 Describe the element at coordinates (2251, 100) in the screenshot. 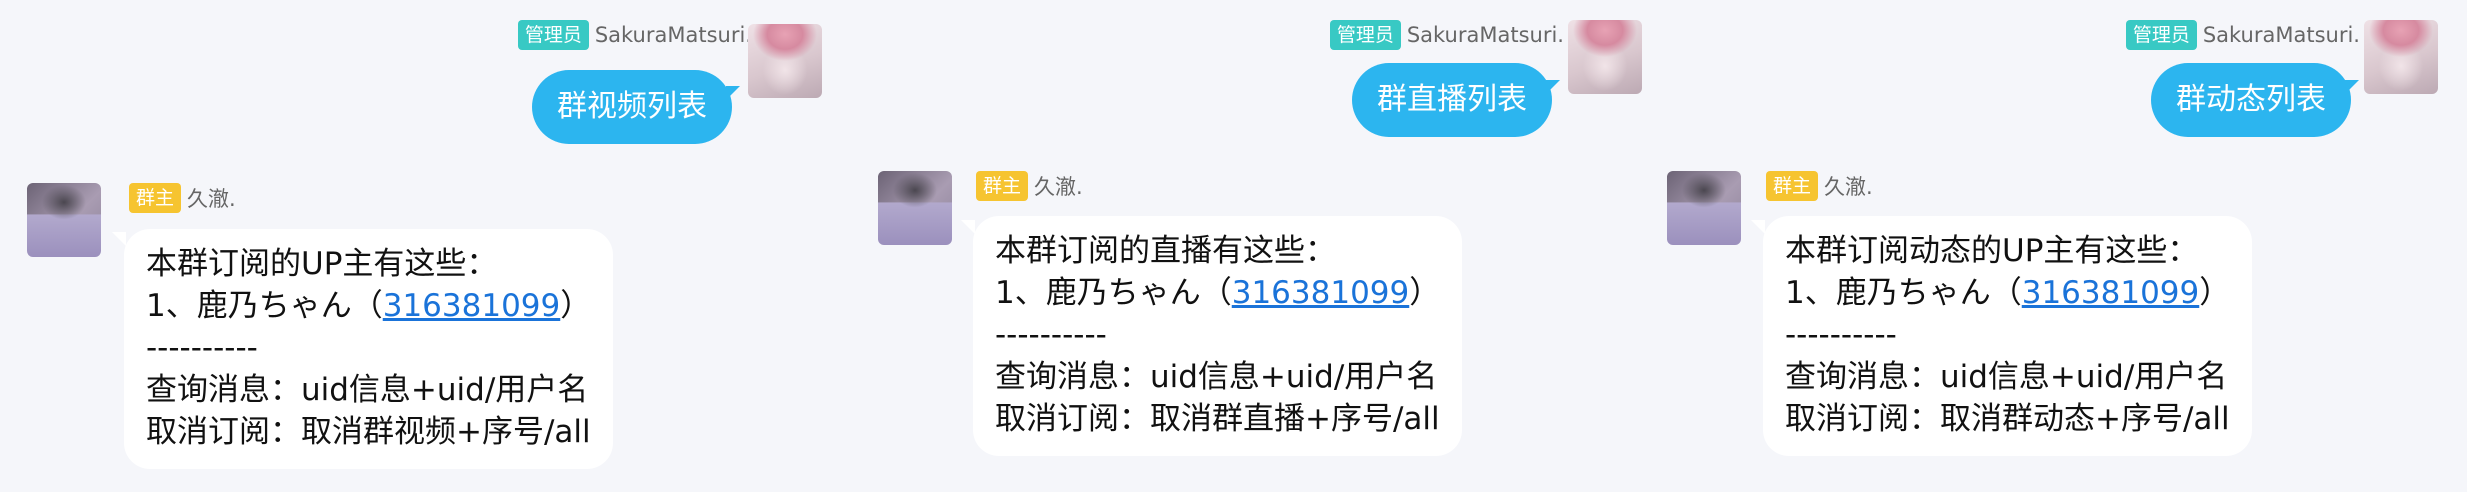

I see `outgoing-message-bubble: 群动态列表` at that location.